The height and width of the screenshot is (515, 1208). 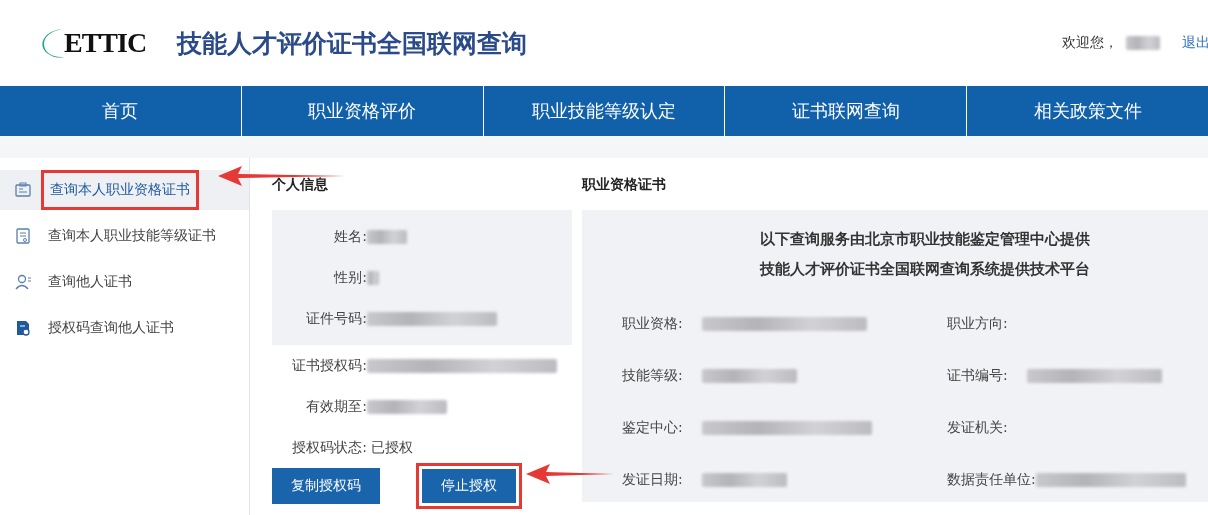 What do you see at coordinates (120, 111) in the screenshot?
I see `nav-tab: 首页` at bounding box center [120, 111].